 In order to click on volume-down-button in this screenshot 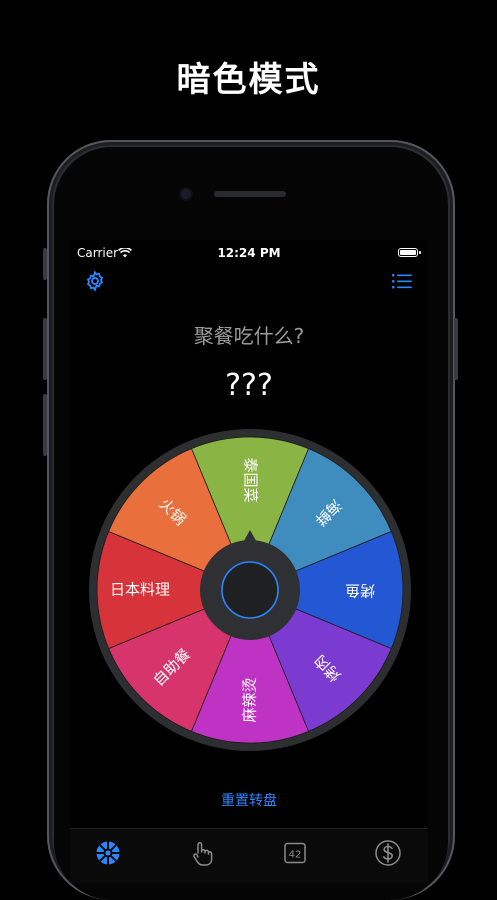, I will do `click(45, 425)`.